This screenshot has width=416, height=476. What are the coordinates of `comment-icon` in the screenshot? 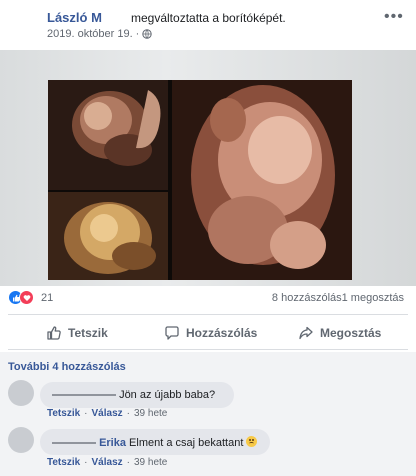 It's located at (172, 333).